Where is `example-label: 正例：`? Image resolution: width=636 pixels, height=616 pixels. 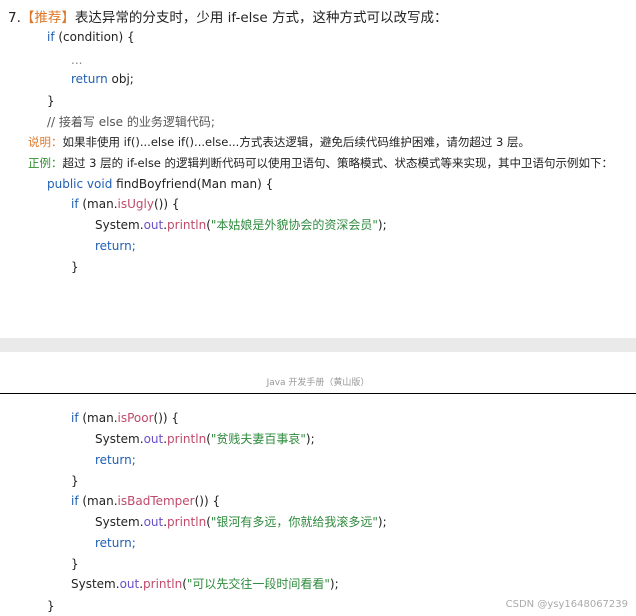 example-label: 正例： is located at coordinates (45, 163).